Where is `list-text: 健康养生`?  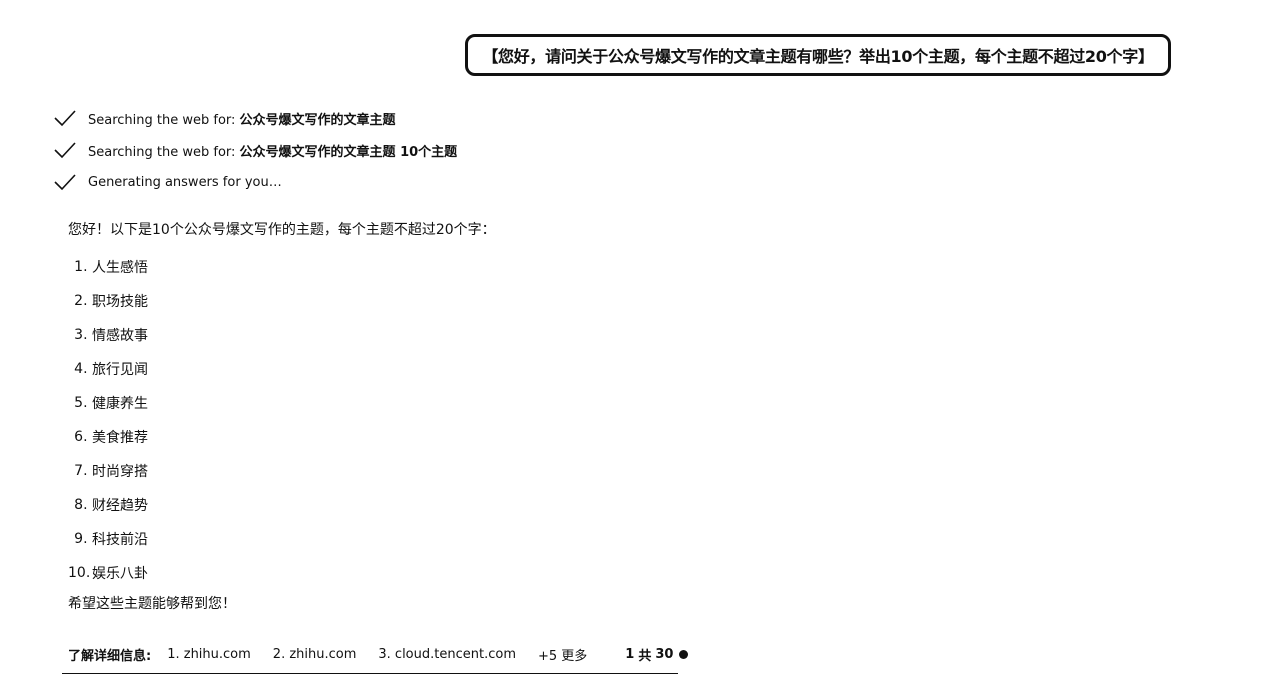
list-text: 健康养生 is located at coordinates (120, 404).